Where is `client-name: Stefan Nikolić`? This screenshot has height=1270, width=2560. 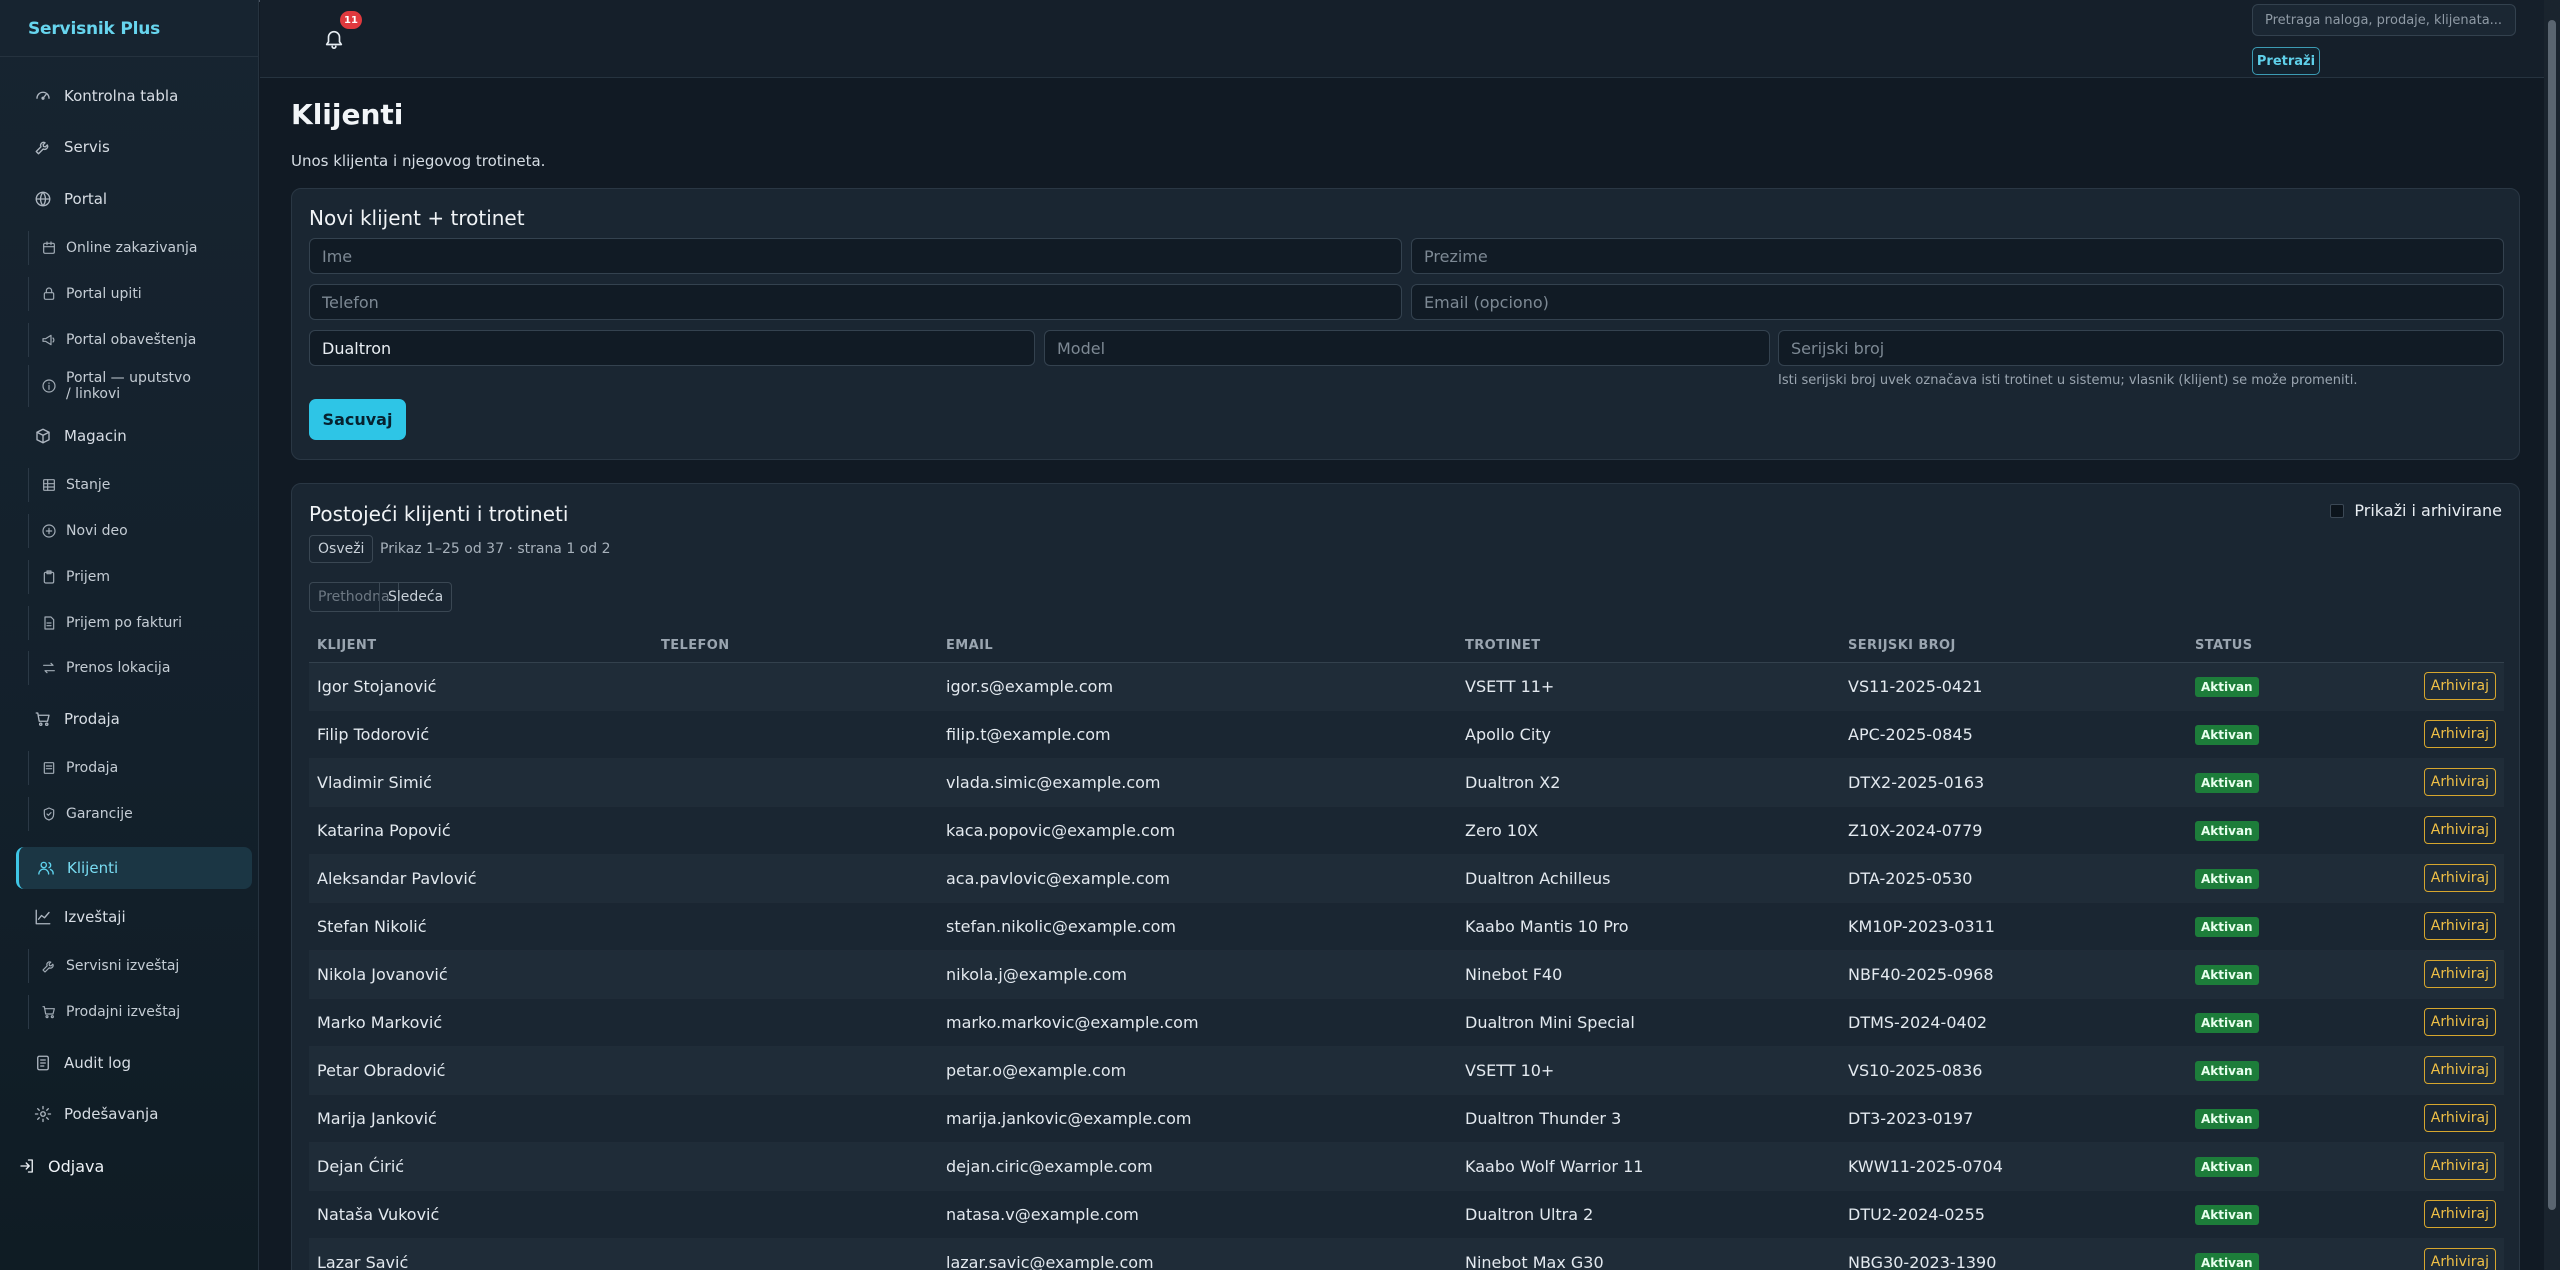 client-name: Stefan Nikolić is located at coordinates (481, 926).